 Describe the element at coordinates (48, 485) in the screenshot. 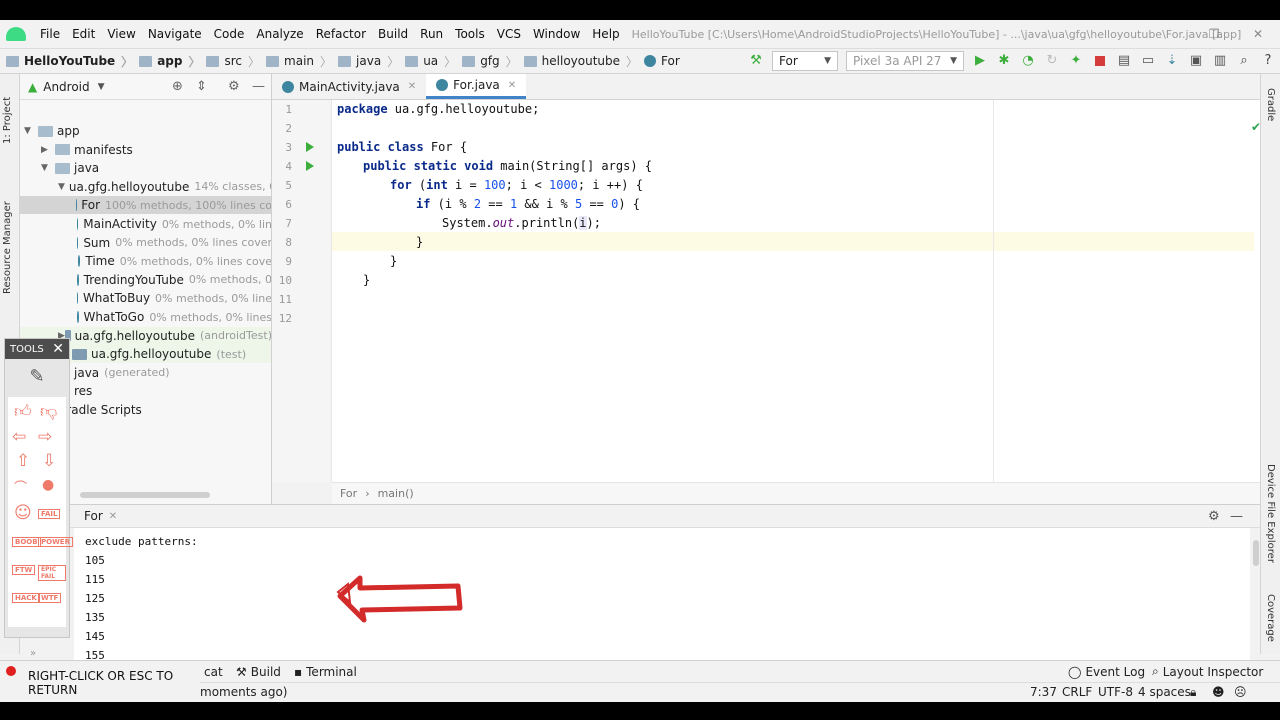

I see `balloon-icon: ●` at that location.